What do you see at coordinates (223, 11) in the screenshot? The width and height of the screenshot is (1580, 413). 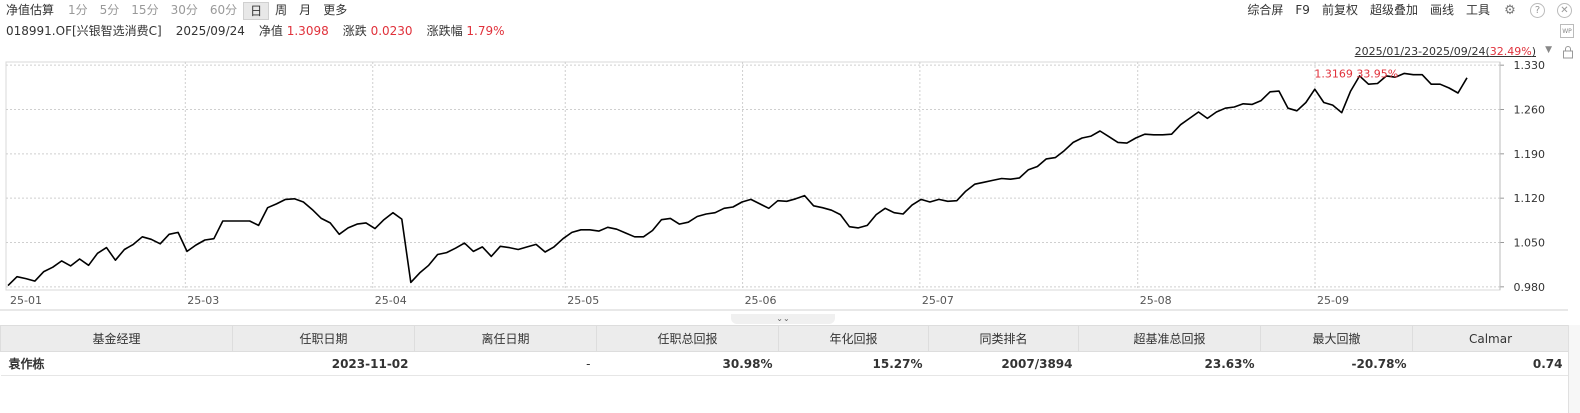 I see `tab-60min: 60分` at bounding box center [223, 11].